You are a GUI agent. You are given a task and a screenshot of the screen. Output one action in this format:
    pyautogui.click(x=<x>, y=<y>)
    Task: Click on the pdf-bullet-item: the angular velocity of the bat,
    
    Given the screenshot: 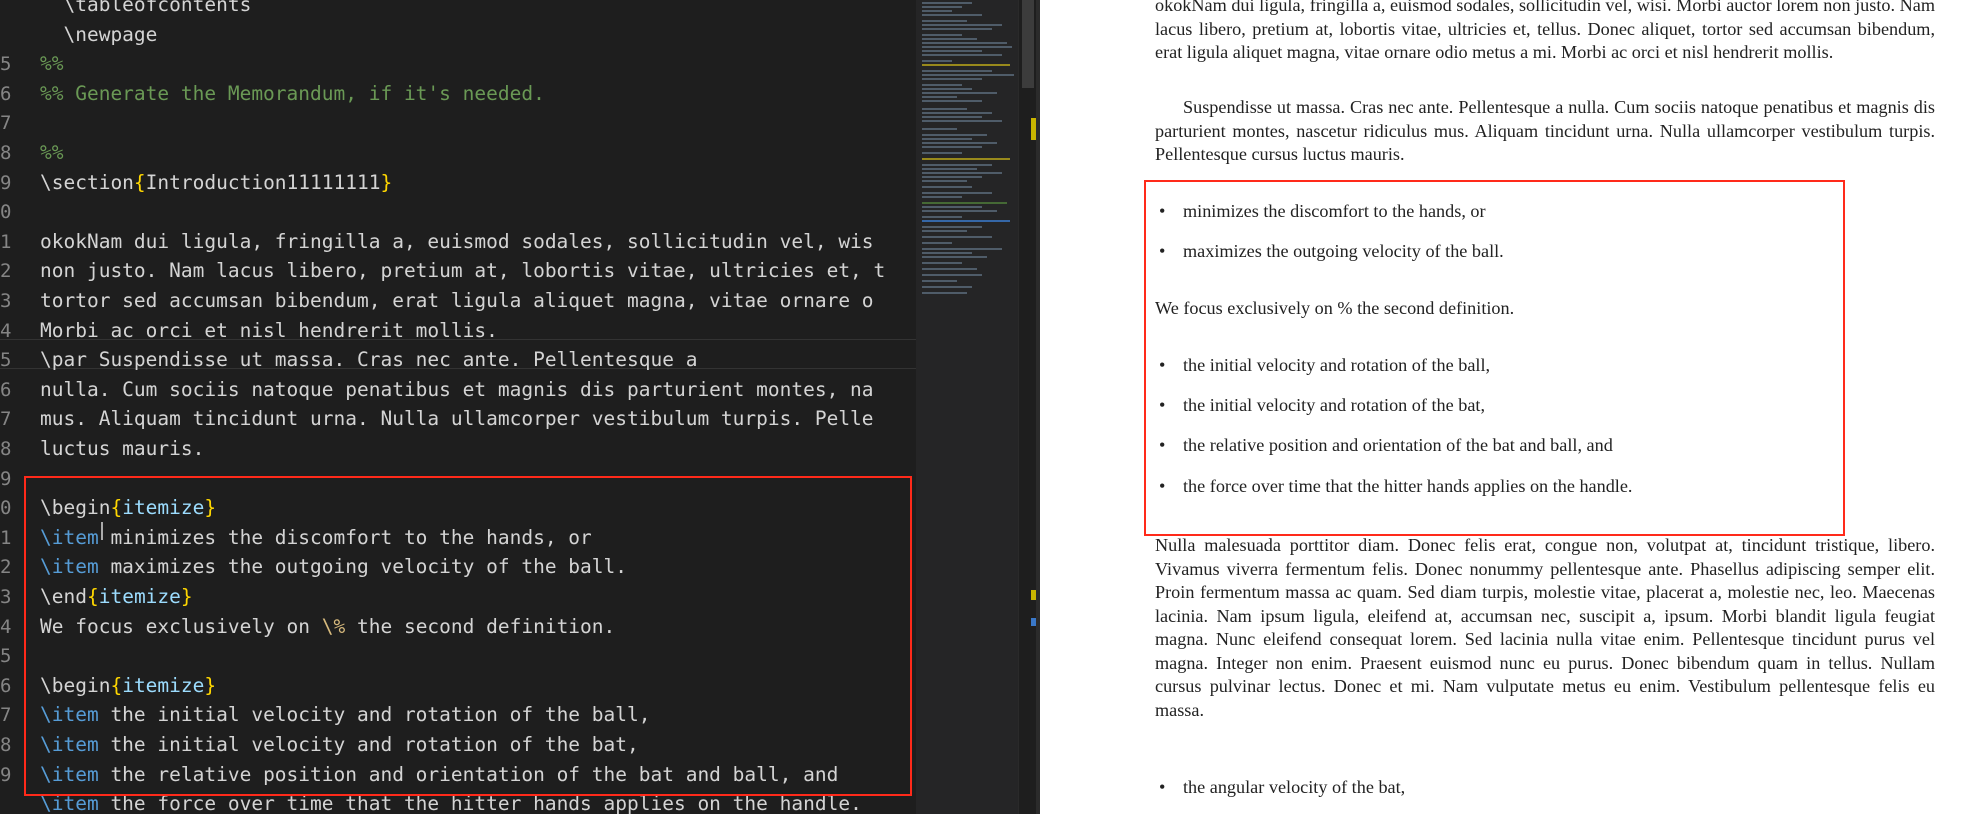 What is the action you would take?
    pyautogui.click(x=1282, y=787)
    